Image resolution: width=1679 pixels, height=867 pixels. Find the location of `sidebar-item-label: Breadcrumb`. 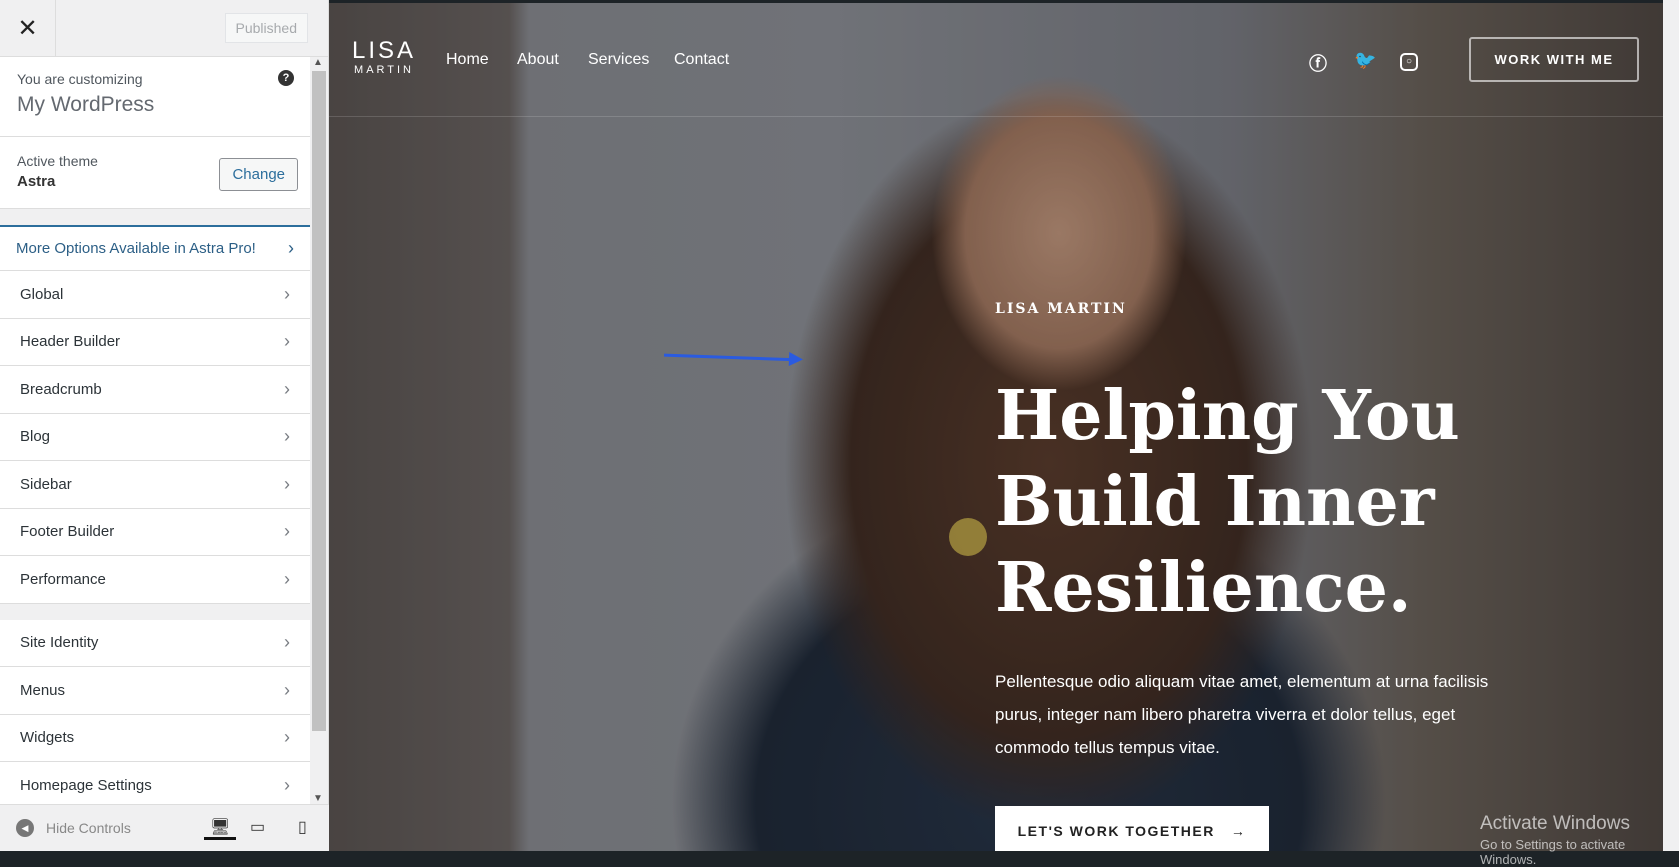

sidebar-item-label: Breadcrumb is located at coordinates (61, 389).